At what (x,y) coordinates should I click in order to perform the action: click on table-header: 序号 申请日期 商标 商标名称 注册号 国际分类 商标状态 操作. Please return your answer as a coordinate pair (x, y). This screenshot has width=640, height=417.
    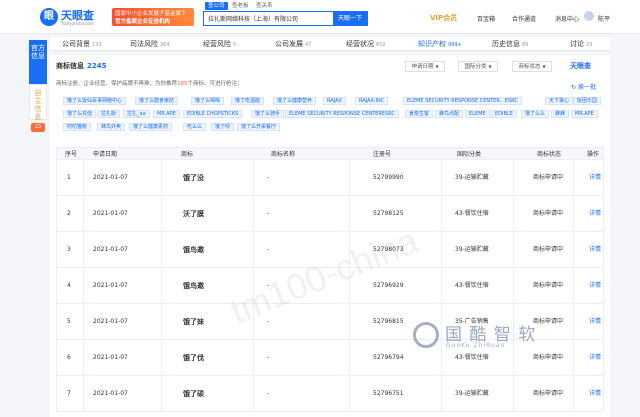
    Looking at the image, I should click on (330, 153).